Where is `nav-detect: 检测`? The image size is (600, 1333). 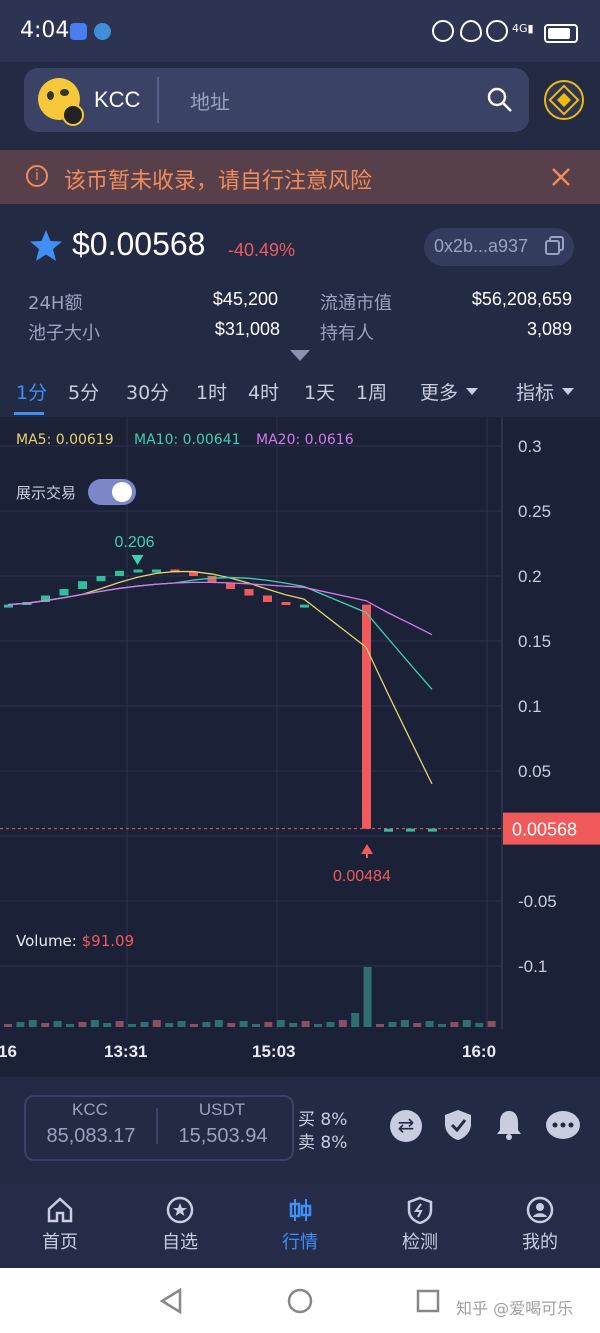
nav-detect: 检测 is located at coordinates (420, 1222).